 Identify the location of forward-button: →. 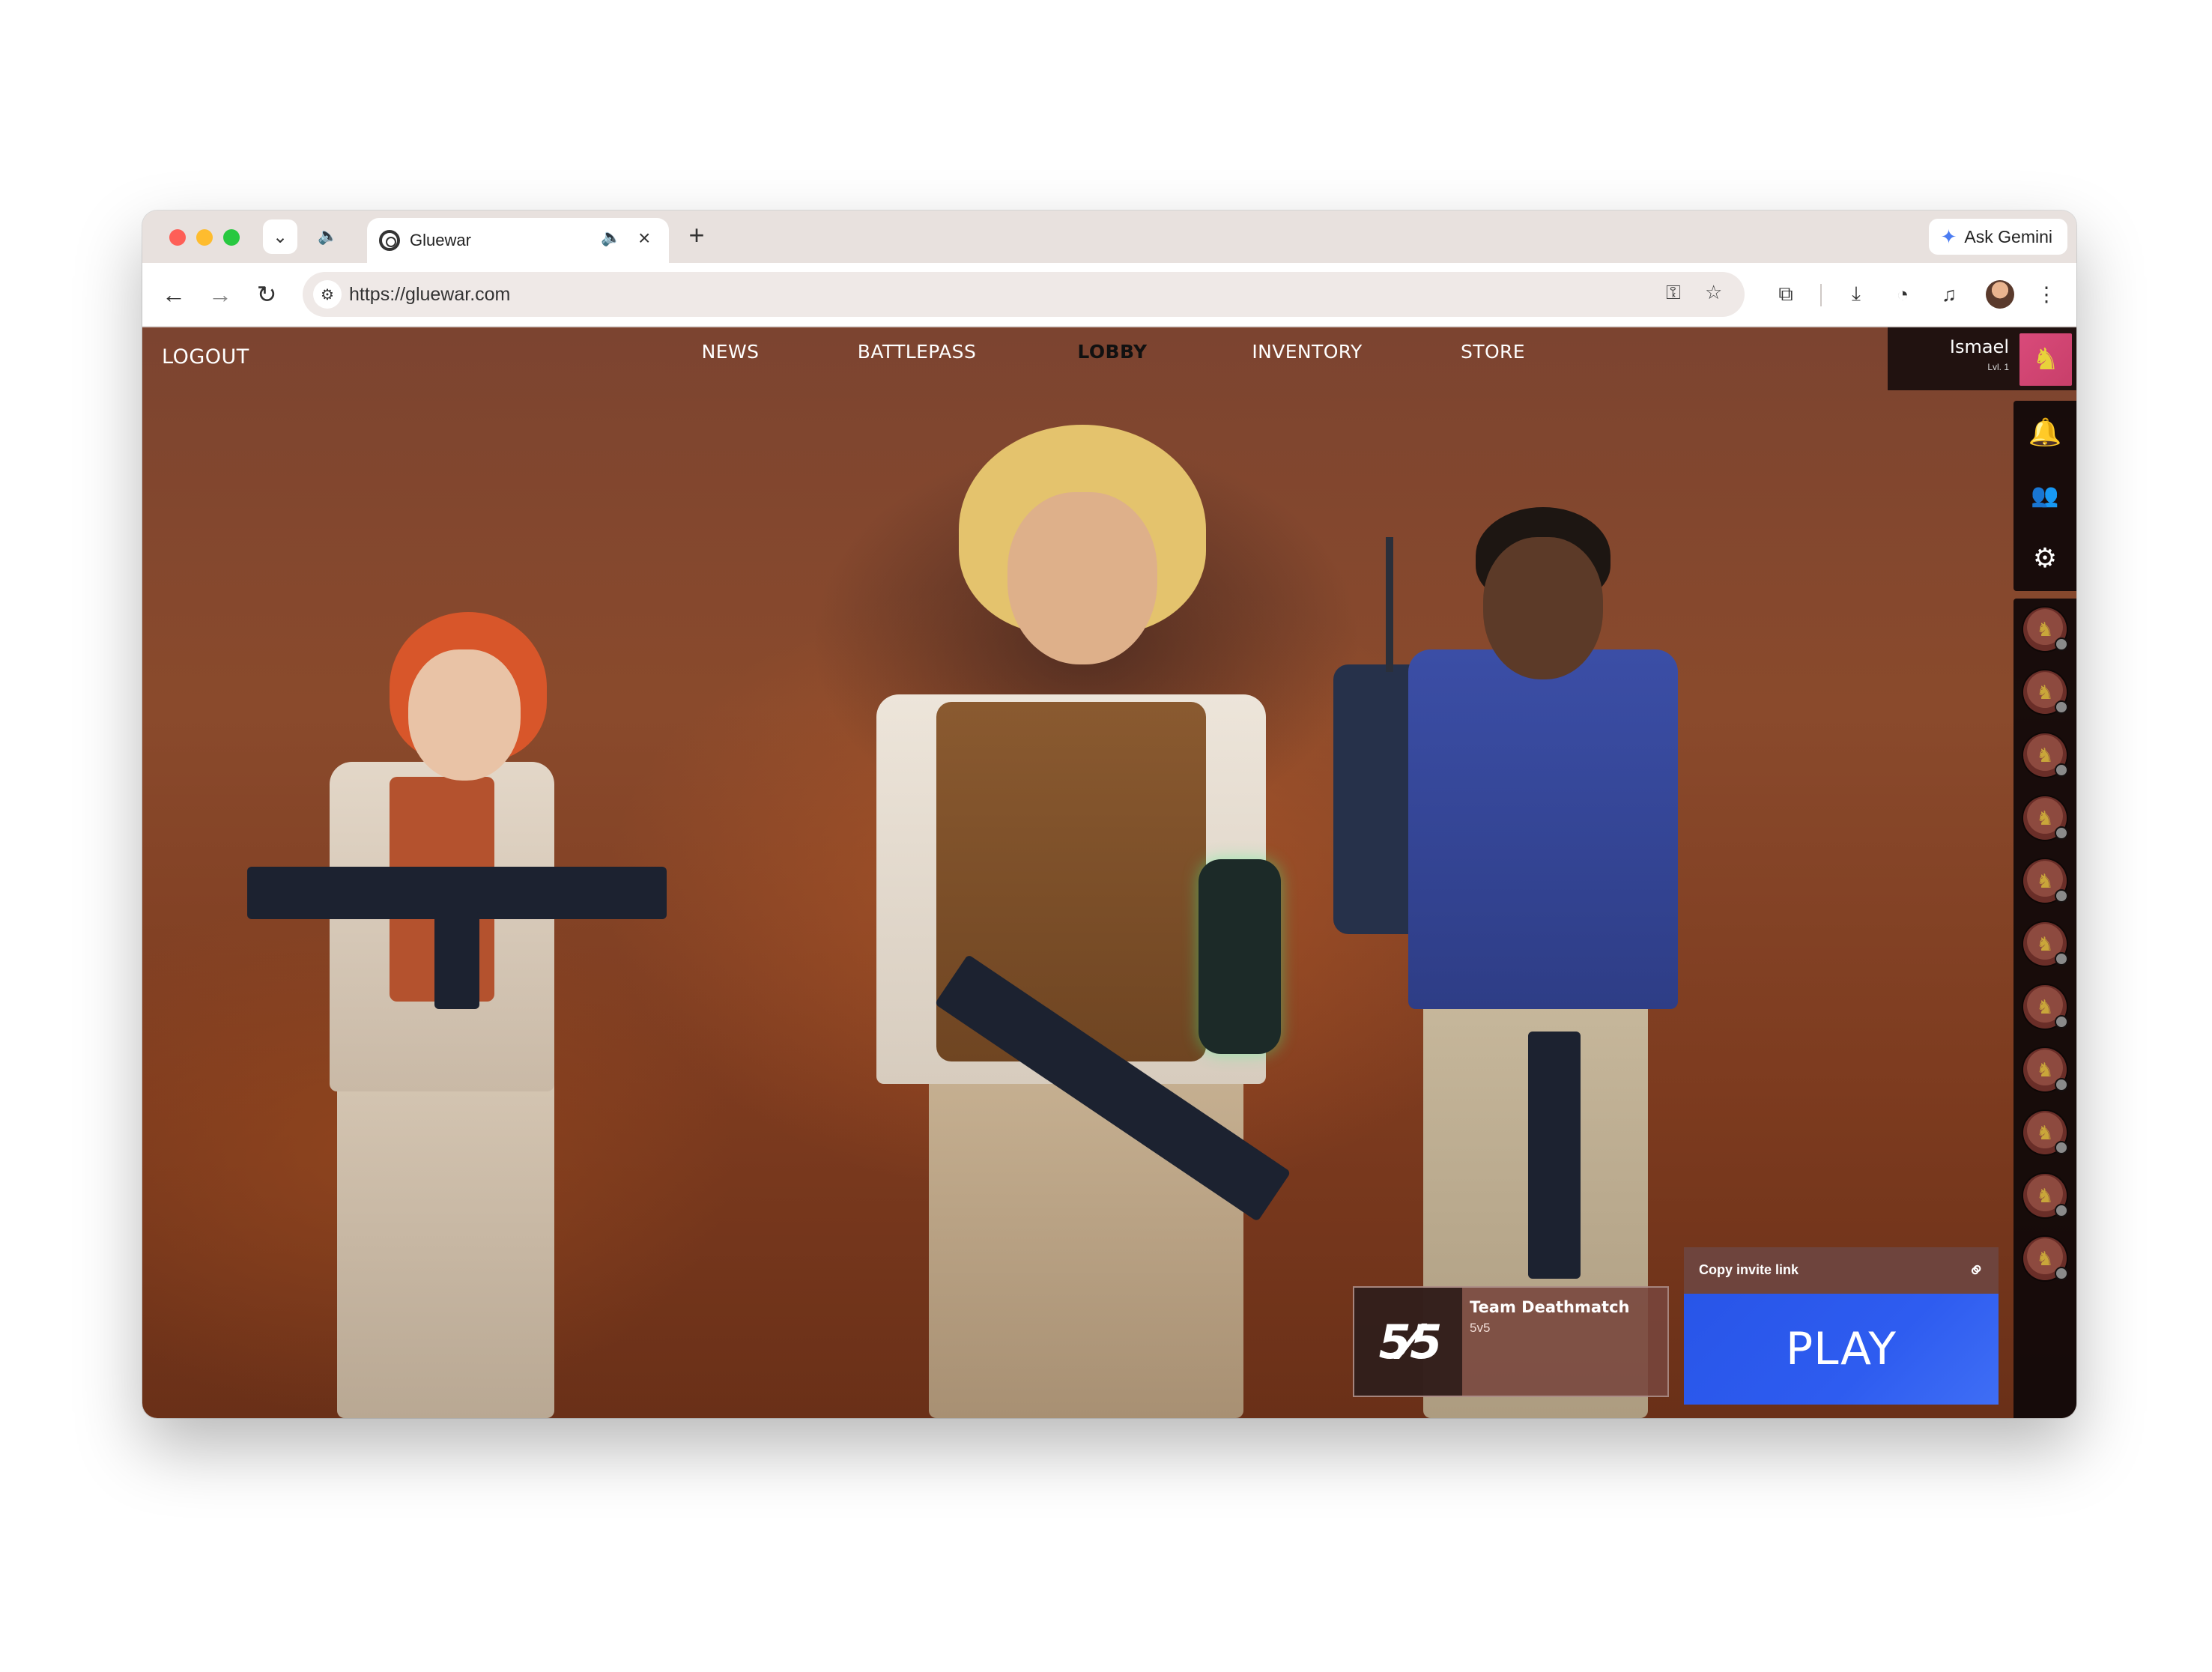
(220, 294).